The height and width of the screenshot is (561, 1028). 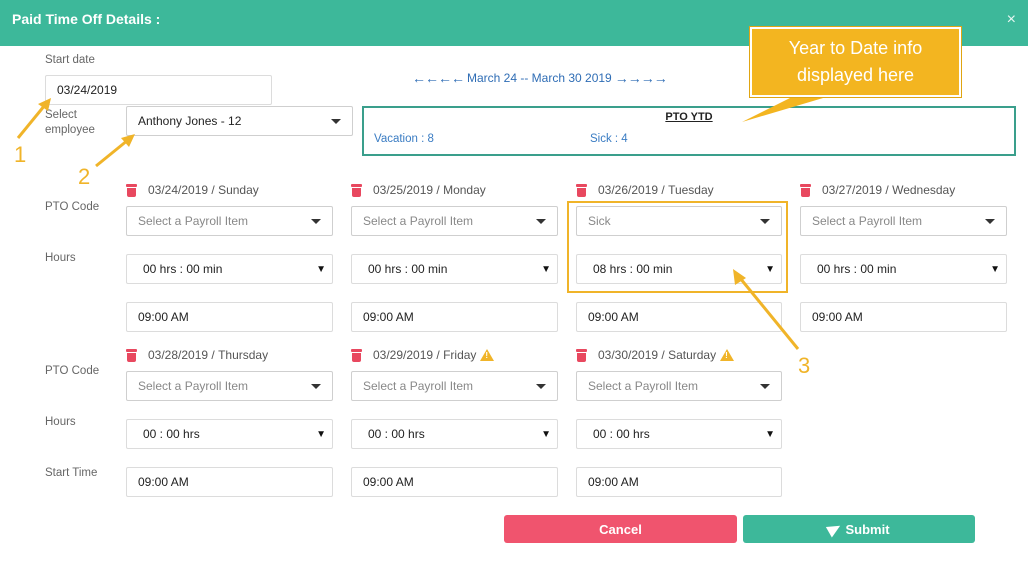 I want to click on callout-text: Year to Date info displayed here, so click(x=855, y=61).